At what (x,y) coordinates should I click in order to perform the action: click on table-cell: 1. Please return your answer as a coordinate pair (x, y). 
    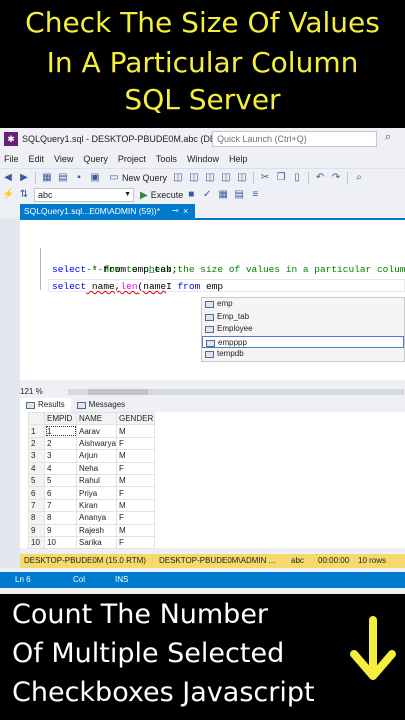
    Looking at the image, I should click on (60, 431).